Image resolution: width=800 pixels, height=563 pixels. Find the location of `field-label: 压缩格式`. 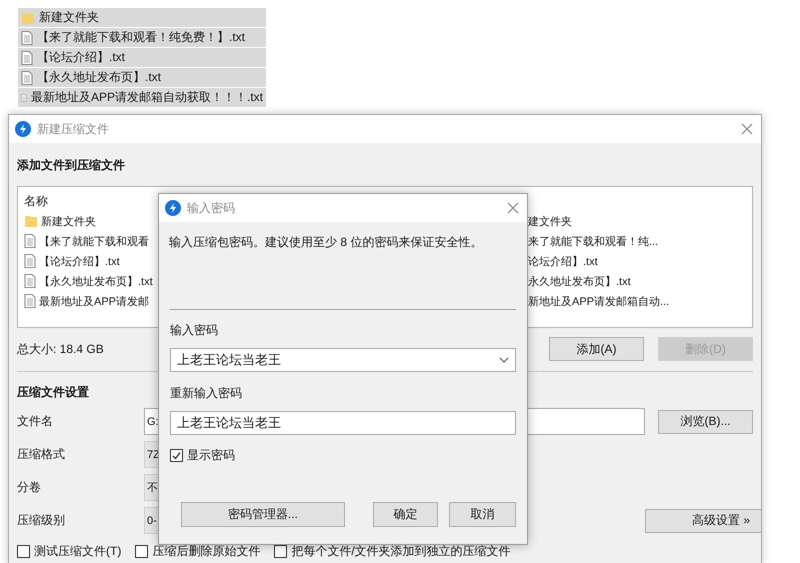

field-label: 压缩格式 is located at coordinates (41, 454).